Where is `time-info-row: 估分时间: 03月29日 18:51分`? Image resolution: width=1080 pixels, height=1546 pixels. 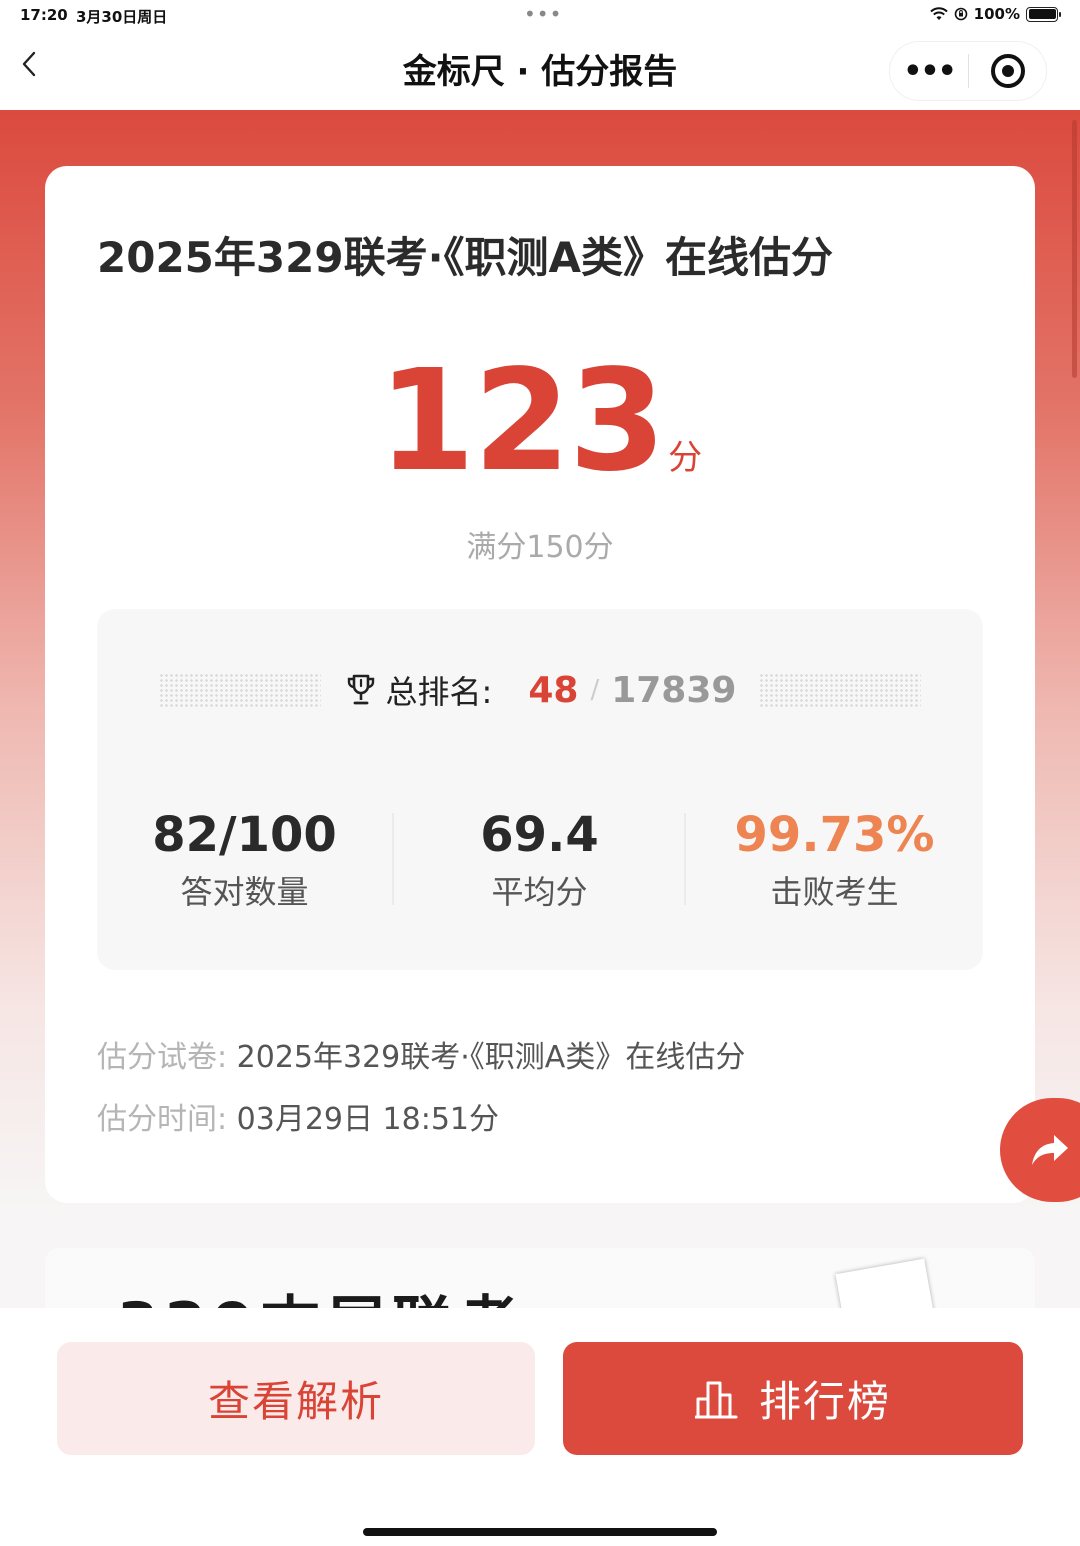 time-info-row: 估分时间: 03月29日 18:51分 is located at coordinates (298, 1116).